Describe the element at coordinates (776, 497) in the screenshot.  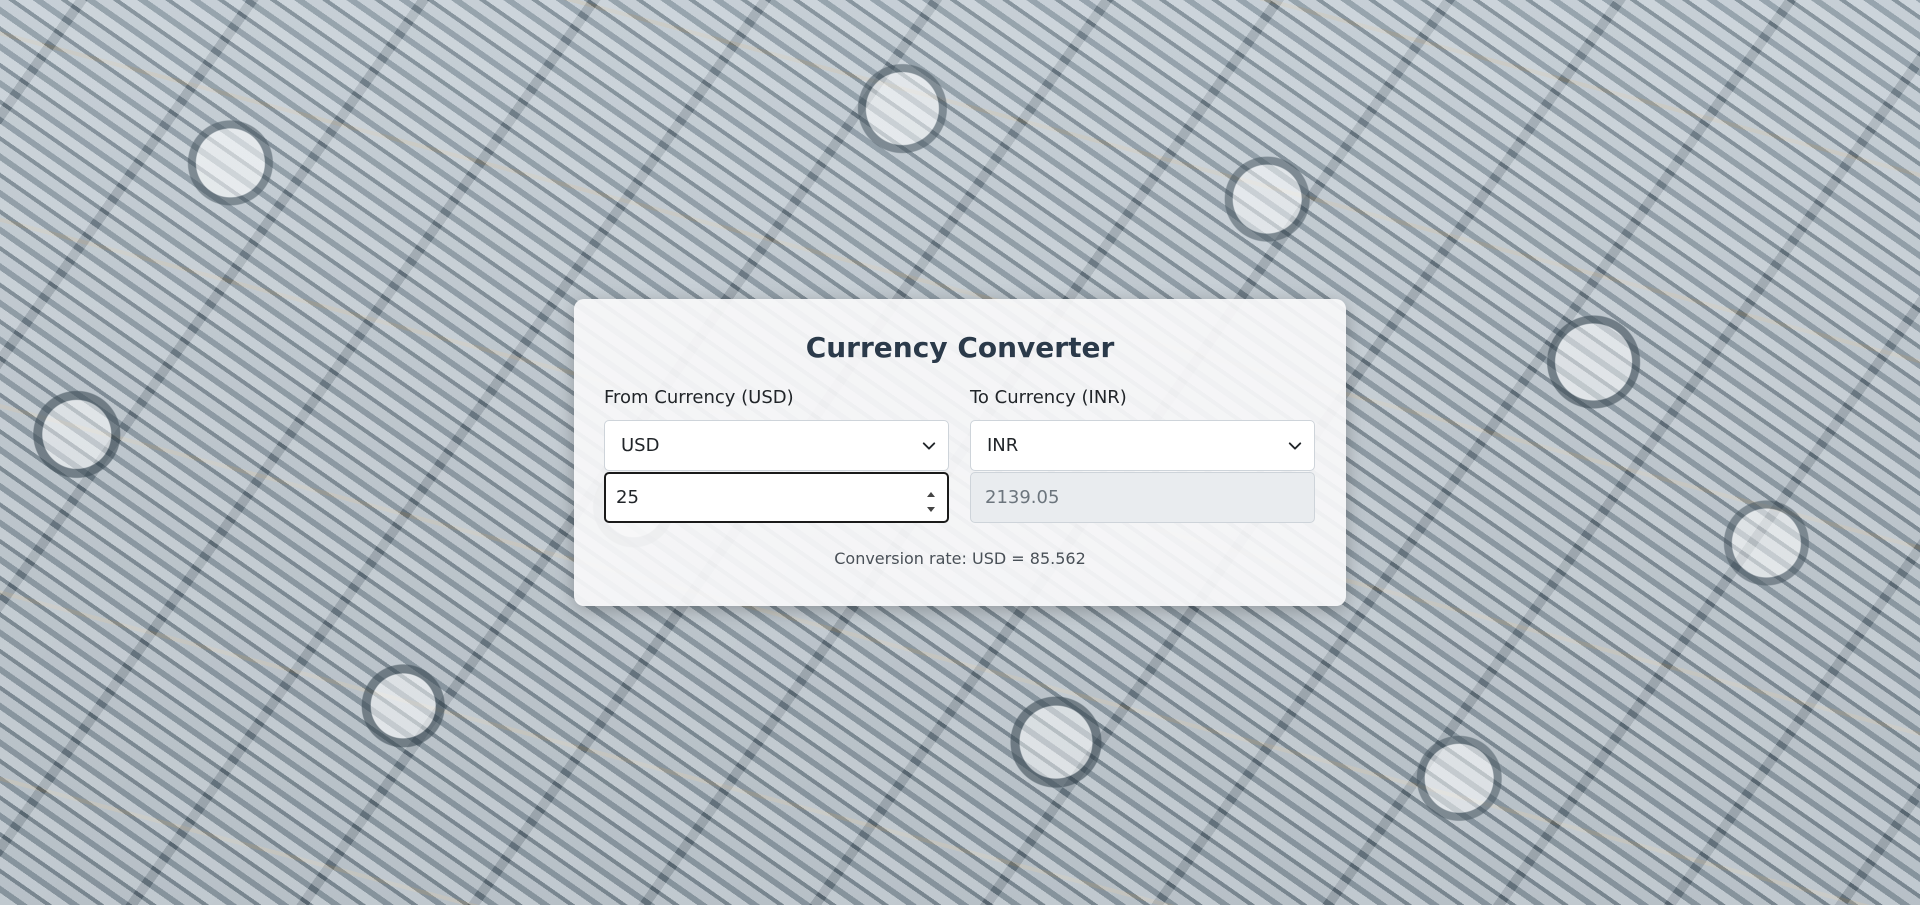
I see `from-amount-input: 25` at that location.